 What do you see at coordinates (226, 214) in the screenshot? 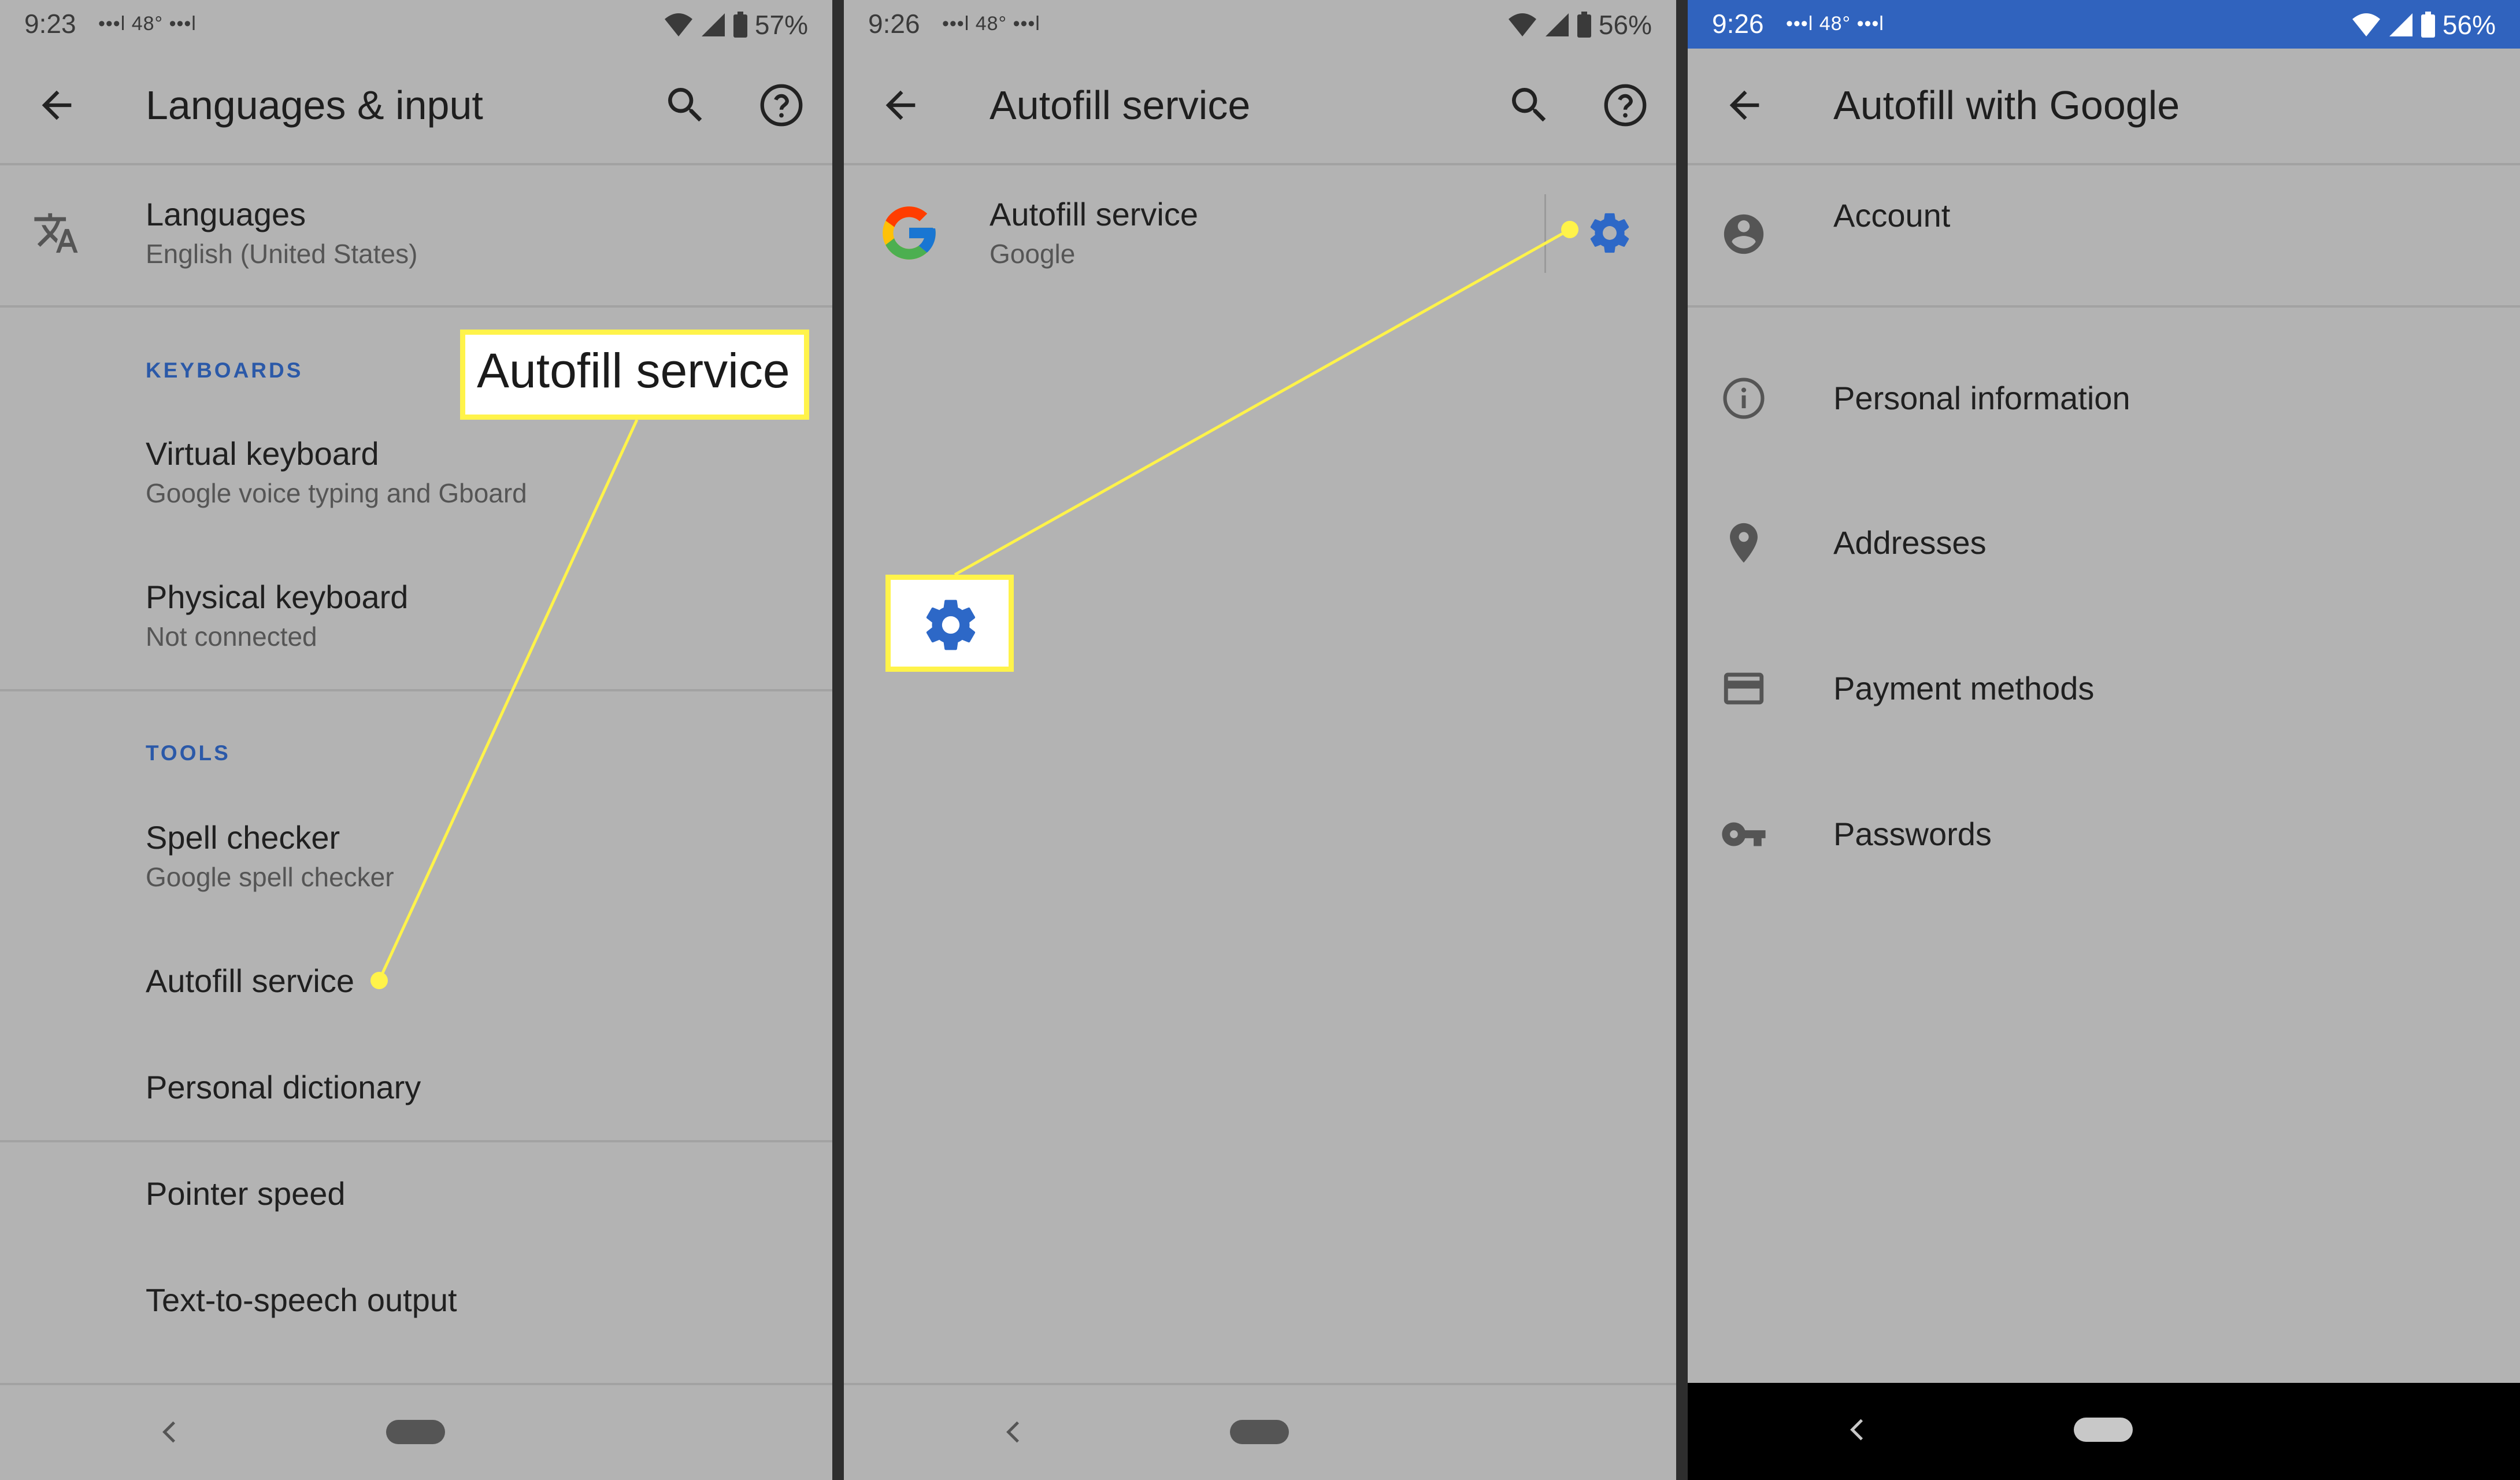
I see `languages-title: Languages` at bounding box center [226, 214].